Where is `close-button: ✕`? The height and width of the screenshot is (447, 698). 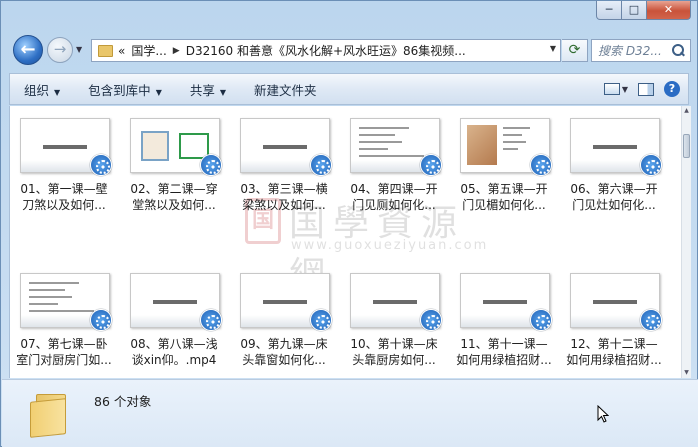 close-button: ✕ is located at coordinates (669, 10).